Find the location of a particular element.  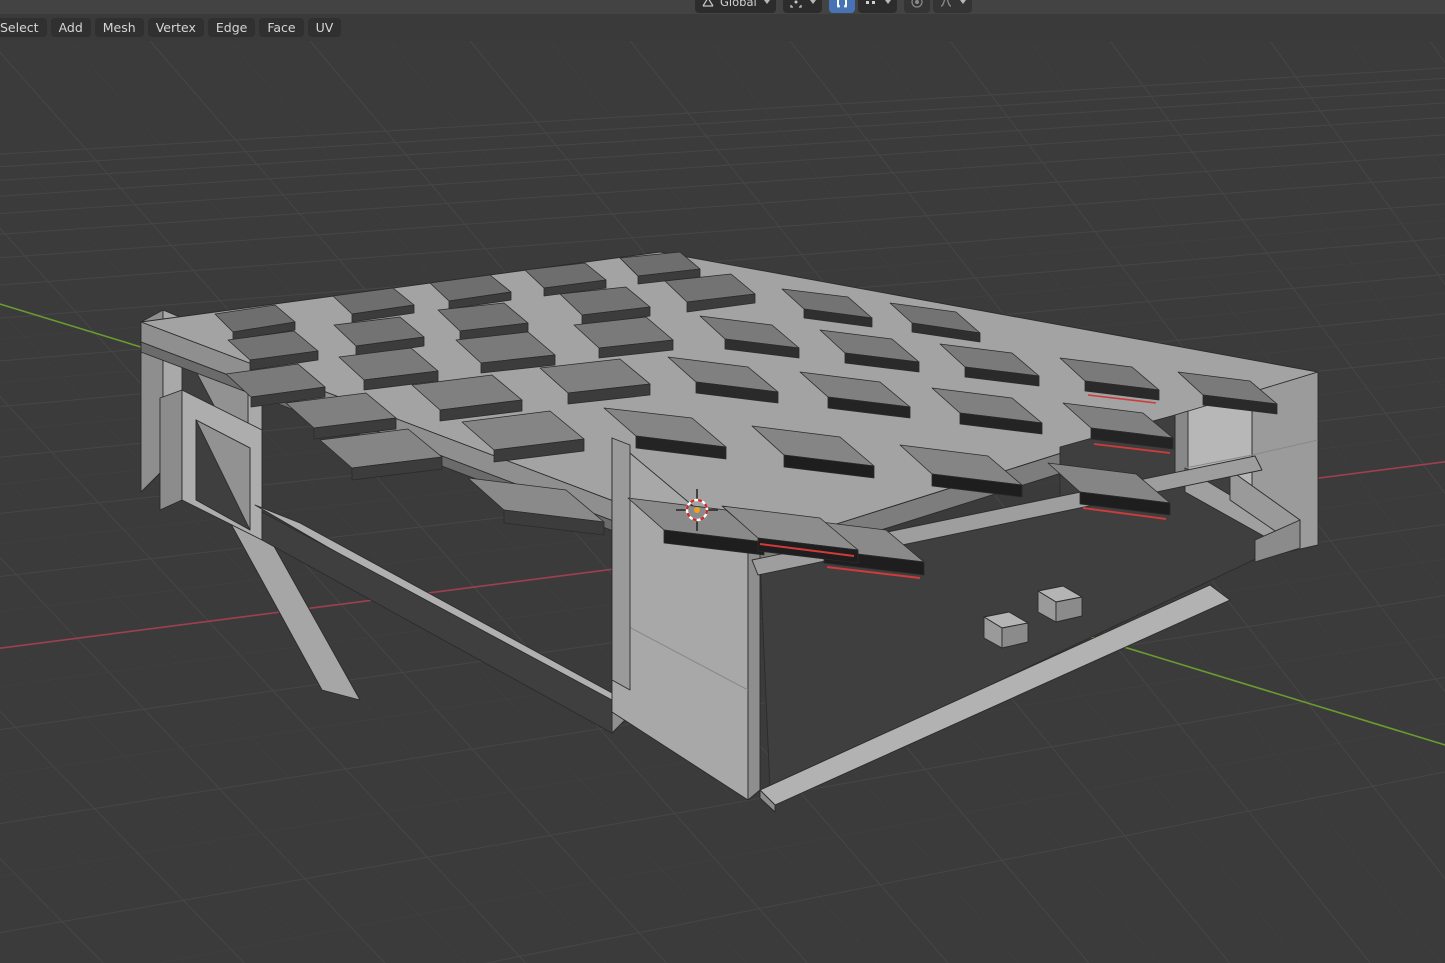

snap-target-dropdown is located at coordinates (877, 6).